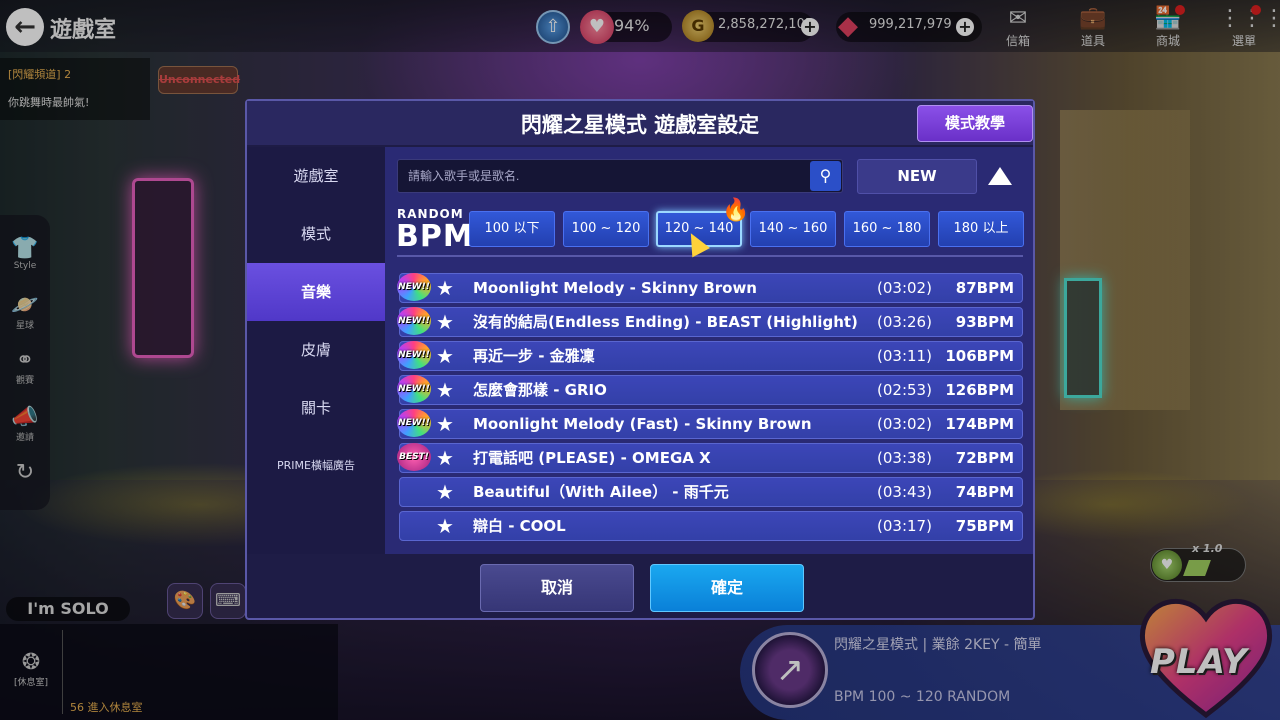  I want to click on tab-music: 音樂, so click(316, 292).